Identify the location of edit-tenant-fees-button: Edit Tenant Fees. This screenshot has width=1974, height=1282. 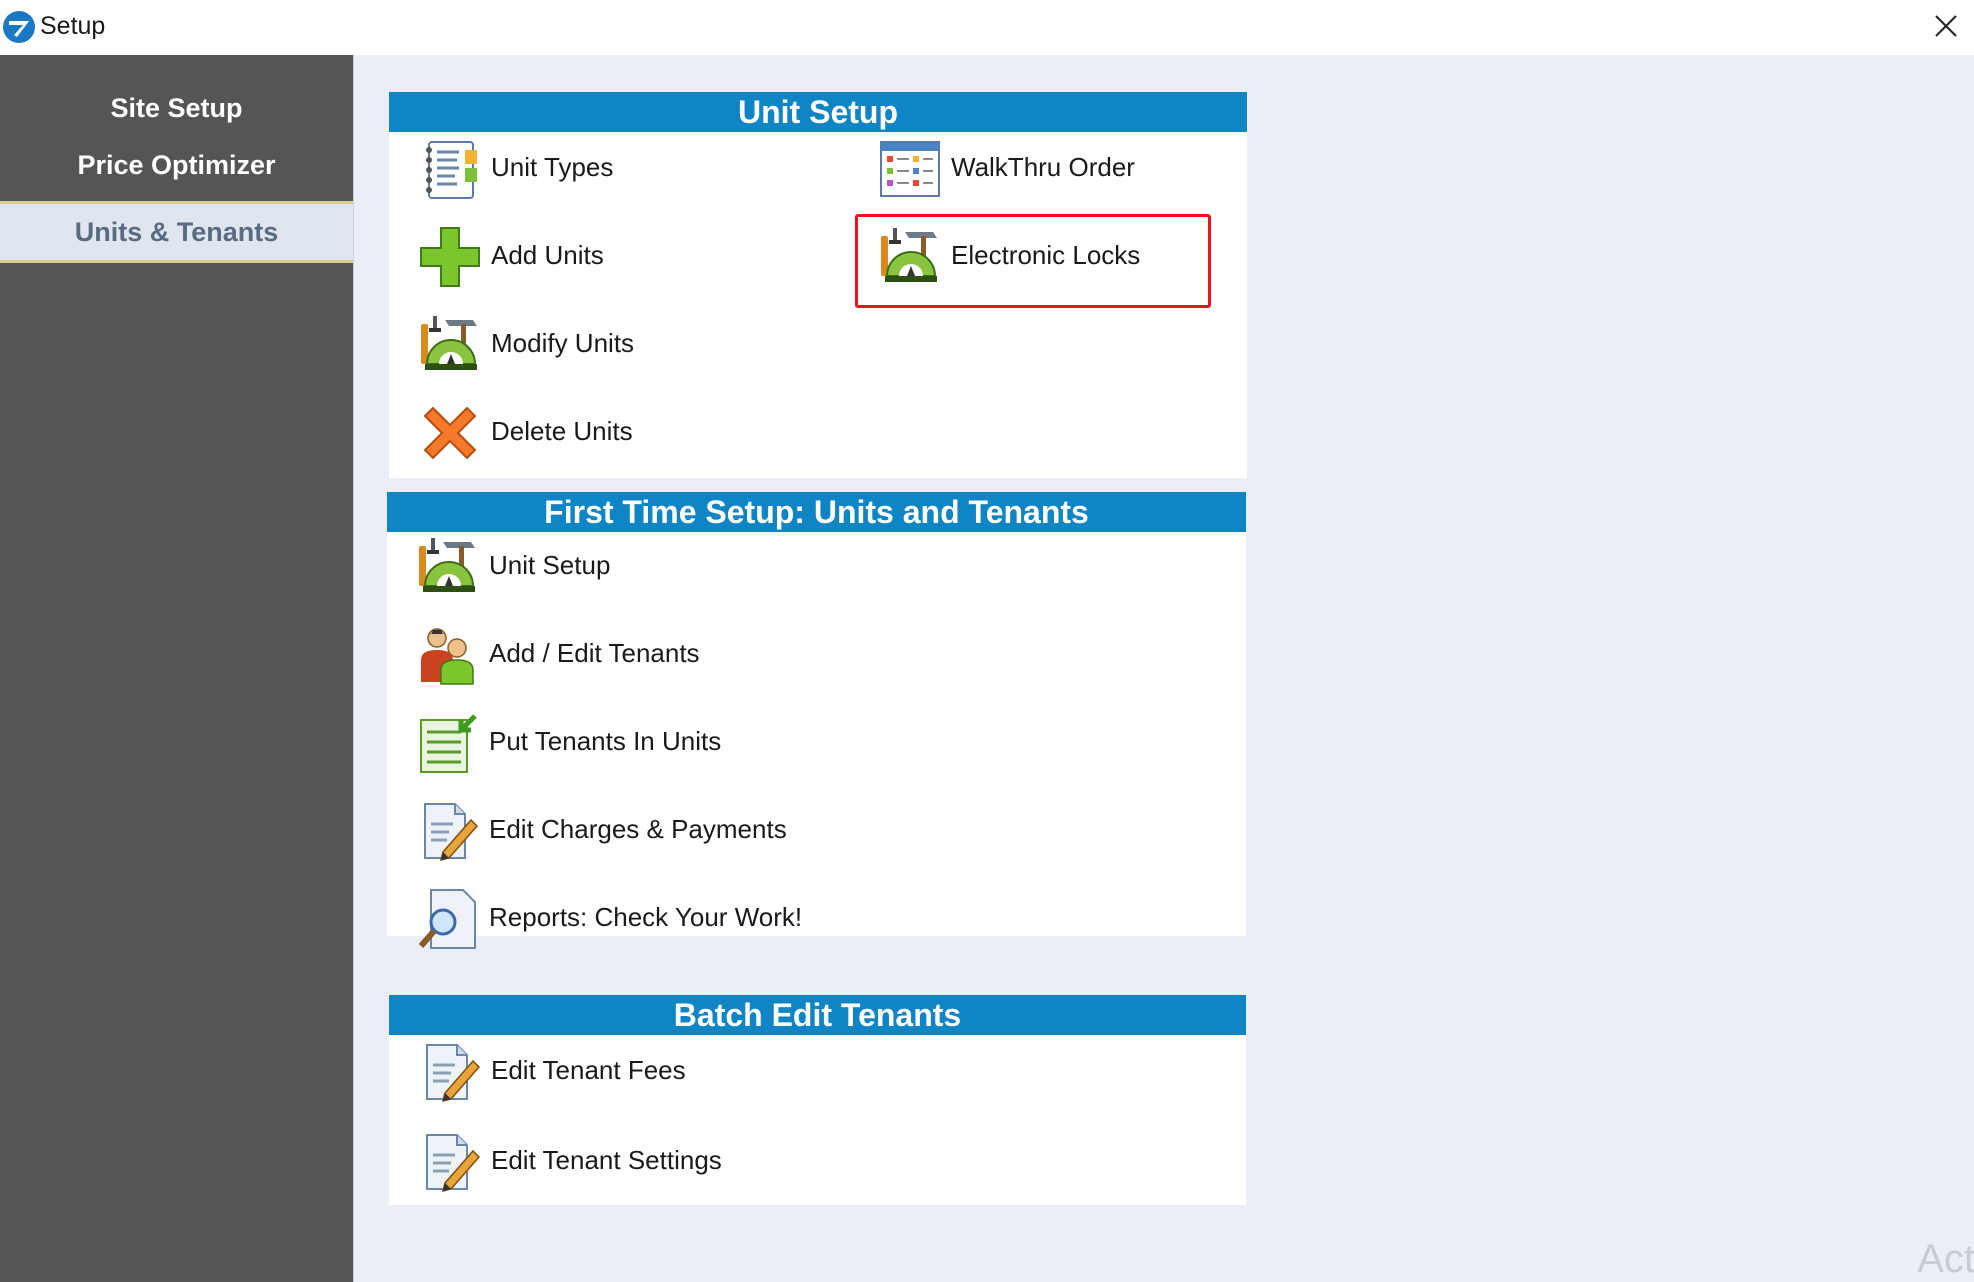
(669, 1076).